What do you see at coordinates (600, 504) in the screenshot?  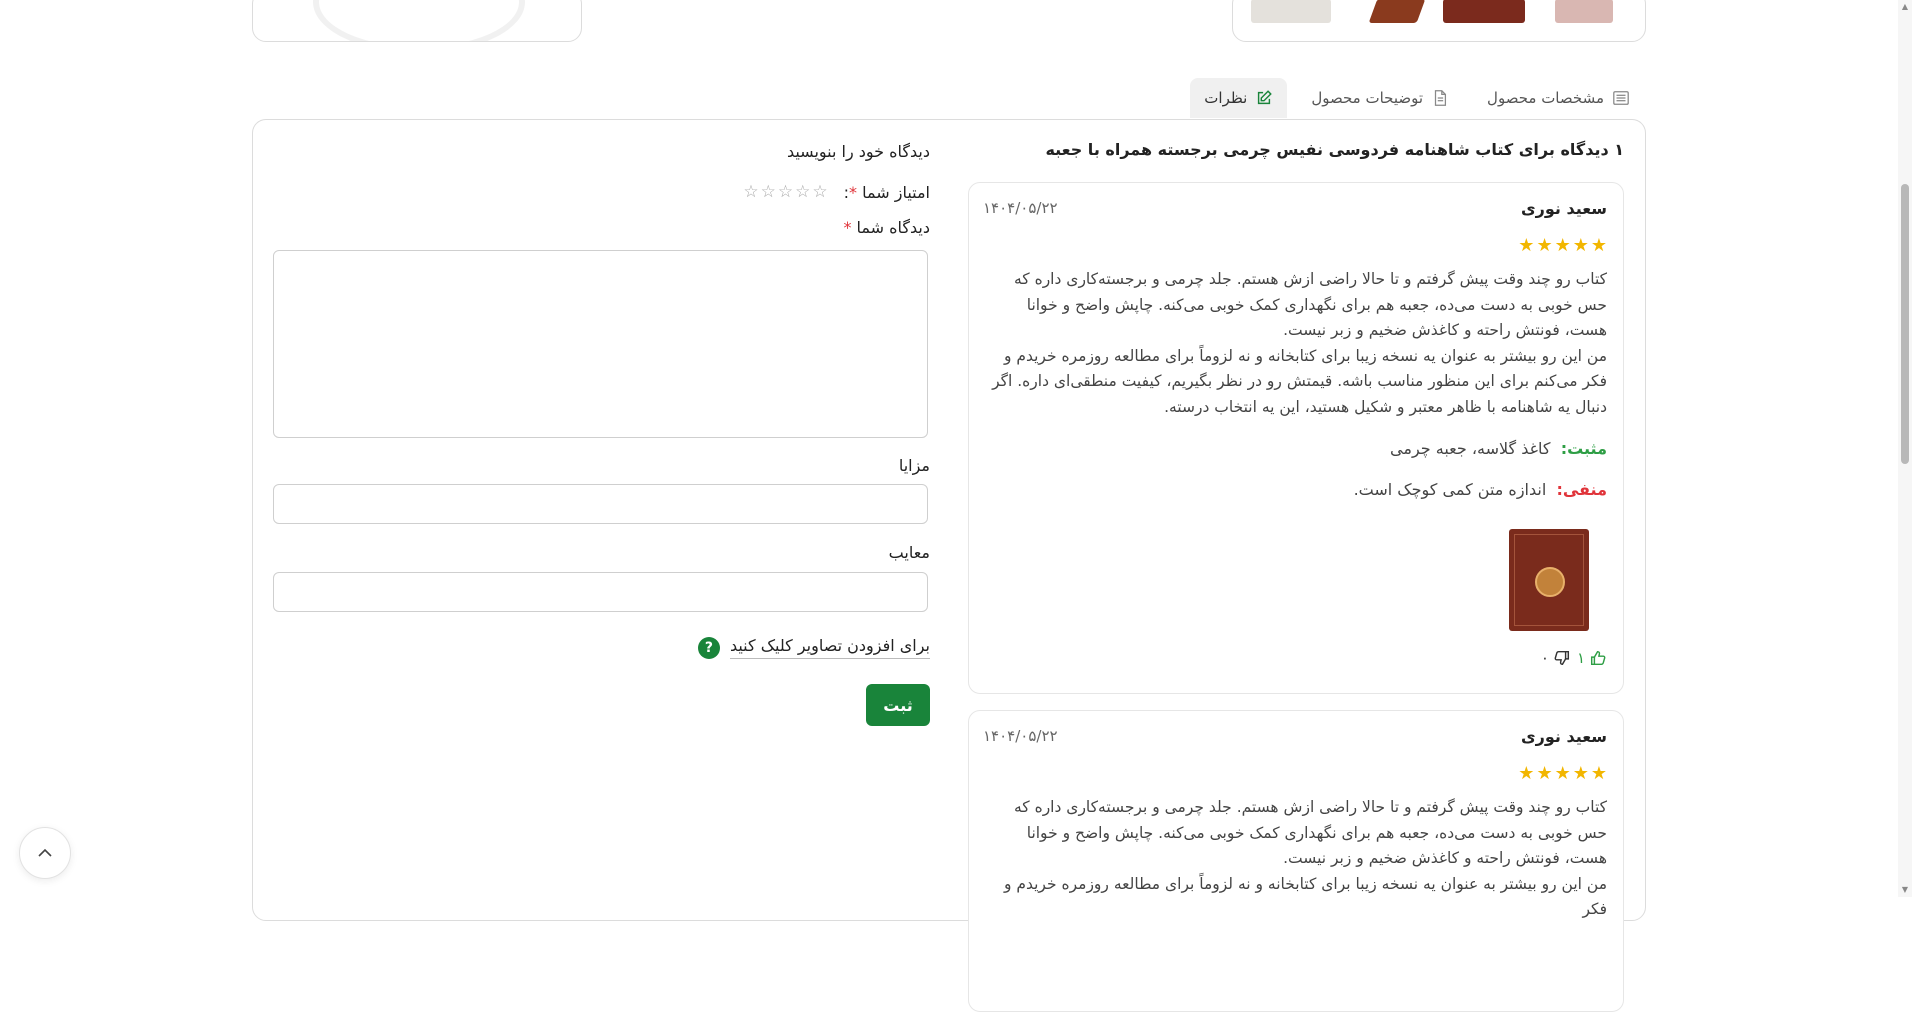 I see `pros-input` at bounding box center [600, 504].